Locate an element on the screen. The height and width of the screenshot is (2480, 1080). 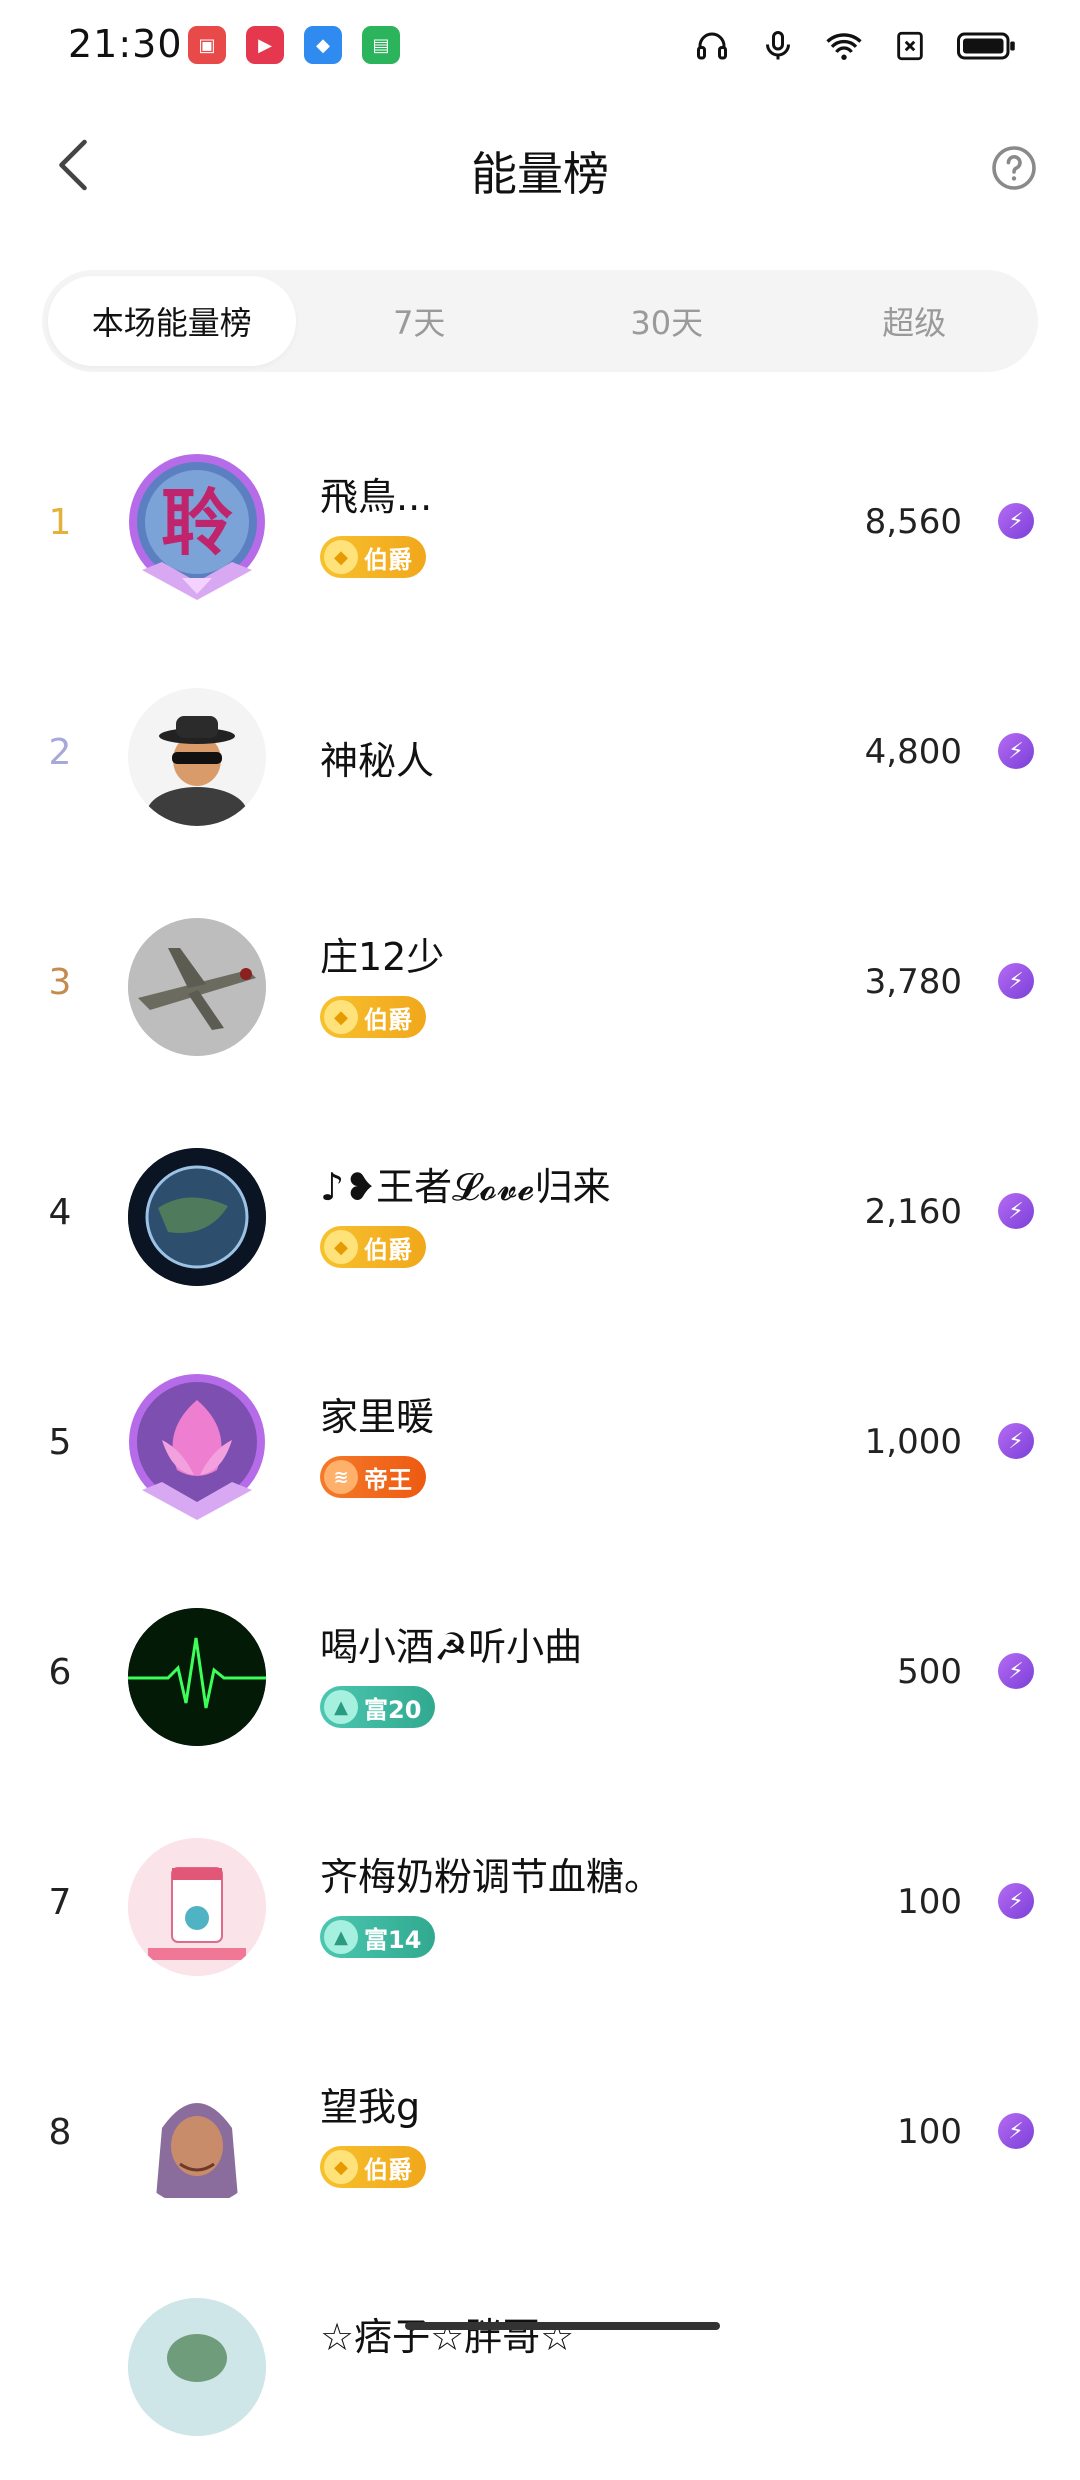
user-name: ♪❥王者𝓛𝓸𝓿𝓮归来 is located at coordinates (465, 1187).